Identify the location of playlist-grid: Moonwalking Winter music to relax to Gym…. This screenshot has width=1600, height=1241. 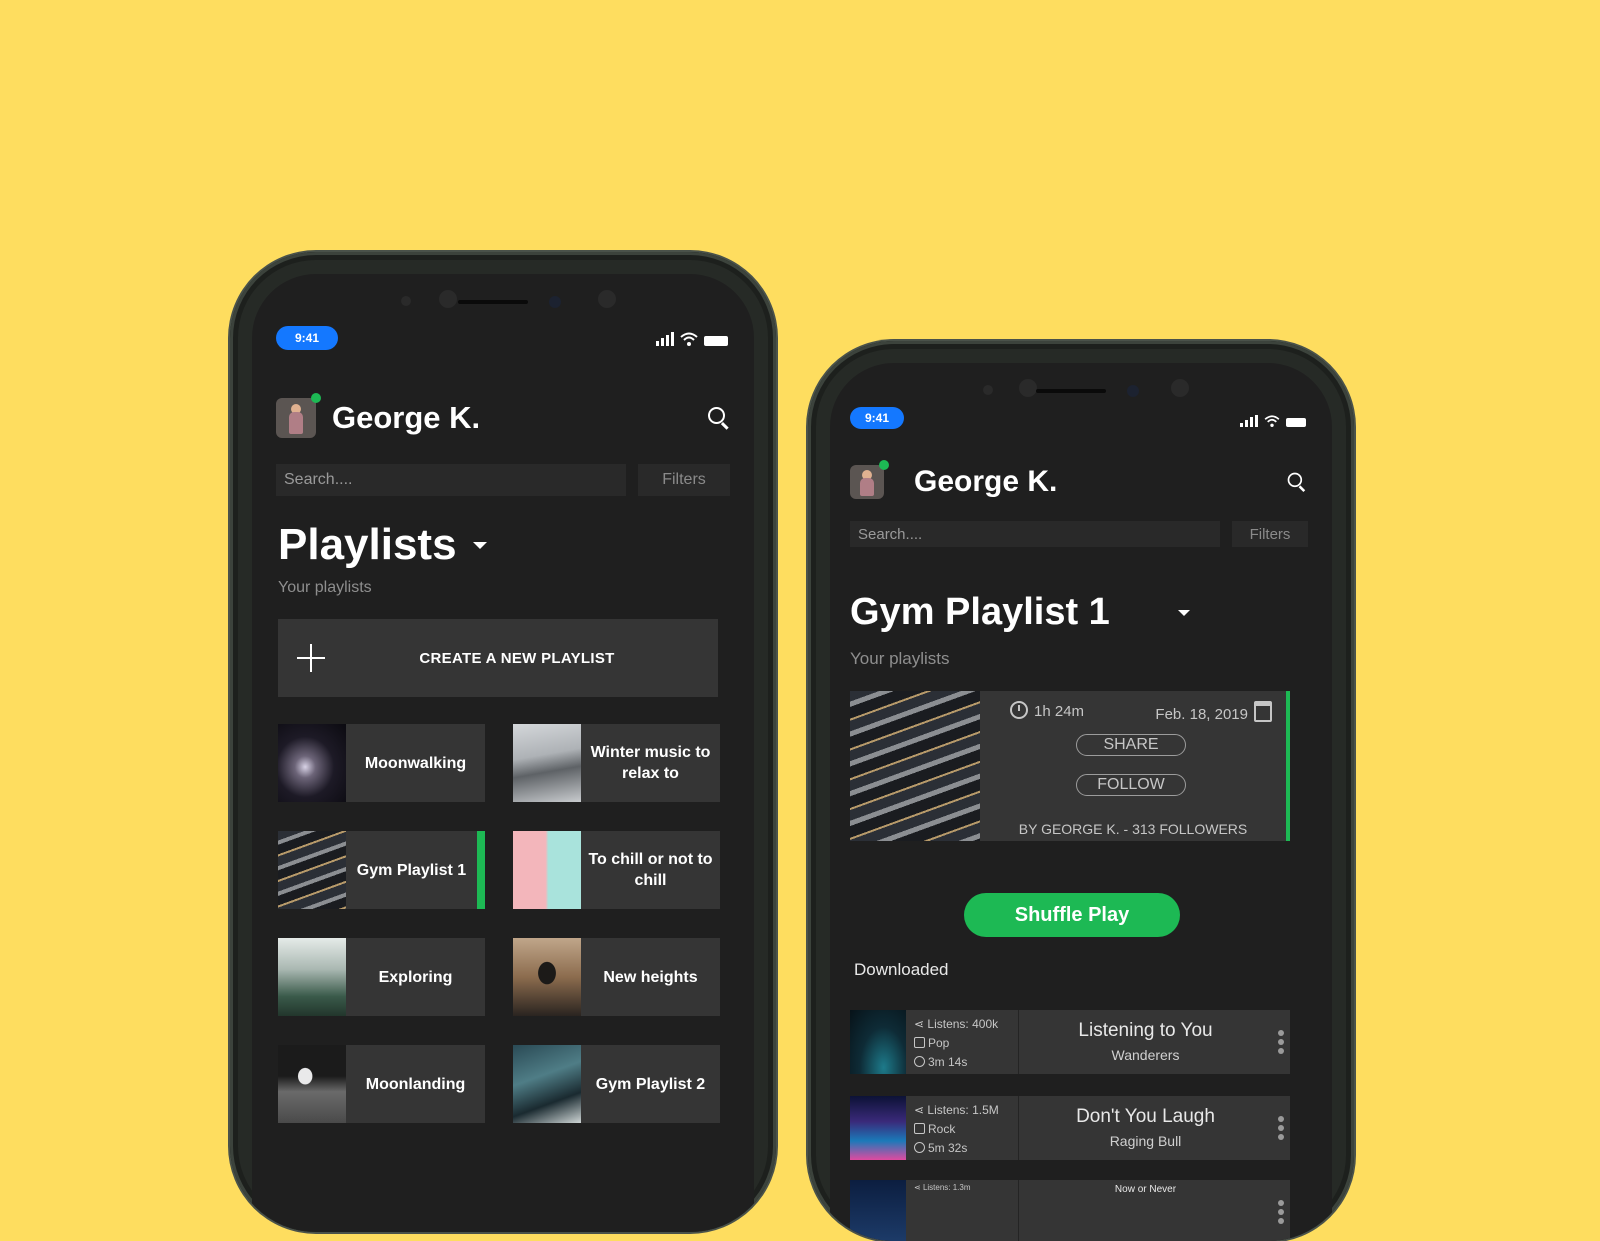
(499, 923).